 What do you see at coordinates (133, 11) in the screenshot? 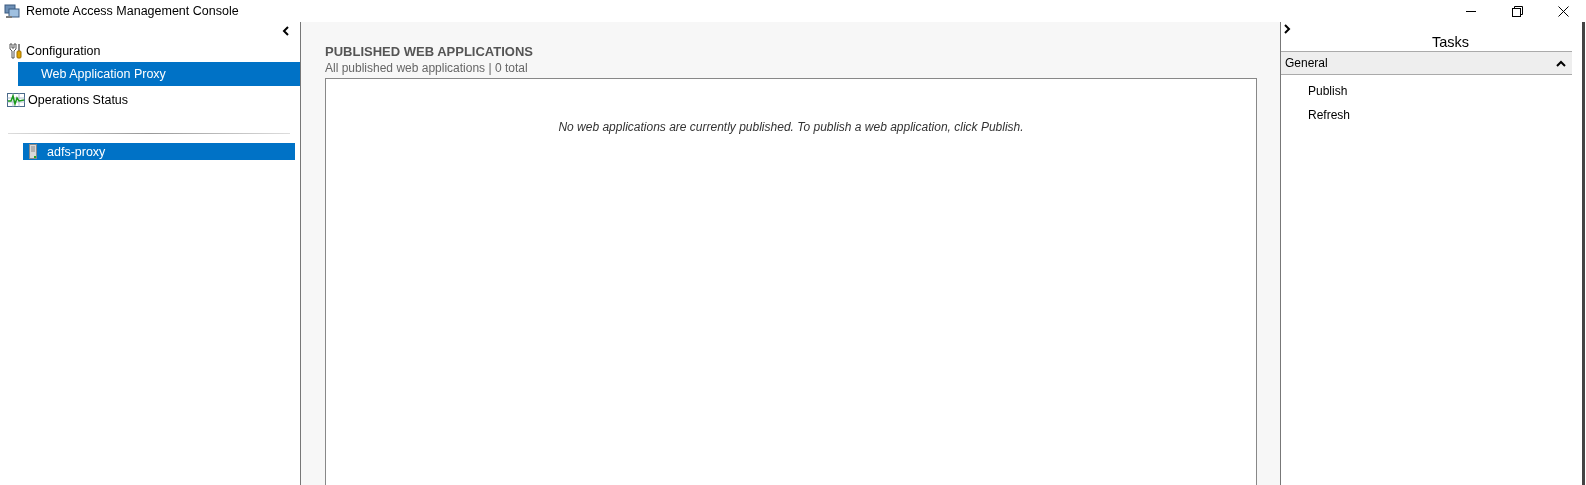
I see `window-title: Remote Access Management Console` at bounding box center [133, 11].